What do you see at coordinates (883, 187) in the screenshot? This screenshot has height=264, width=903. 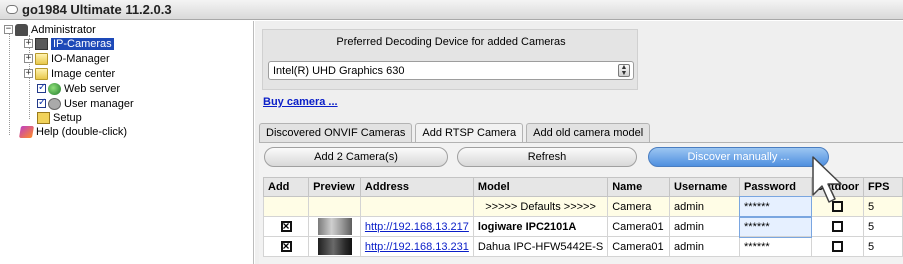 I see `column-header-fps: FPS` at bounding box center [883, 187].